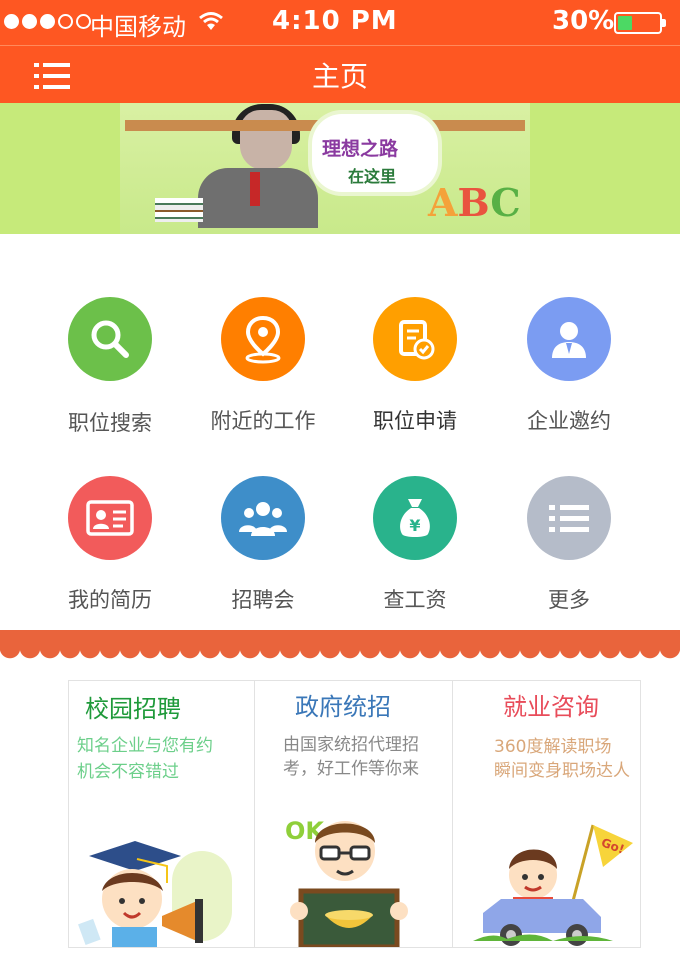 The height and width of the screenshot is (959, 680). What do you see at coordinates (562, 771) in the screenshot?
I see `card-desc-line2: 瞬间变身职场达人` at bounding box center [562, 771].